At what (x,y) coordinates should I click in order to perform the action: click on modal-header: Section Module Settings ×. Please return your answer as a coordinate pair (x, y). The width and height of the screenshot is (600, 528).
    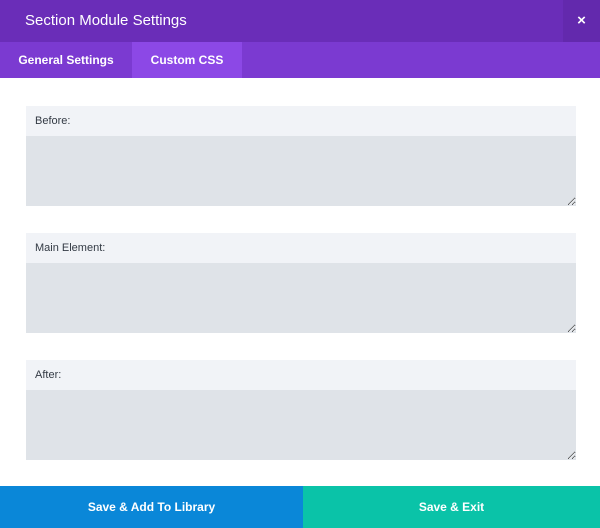
    Looking at the image, I should click on (300, 21).